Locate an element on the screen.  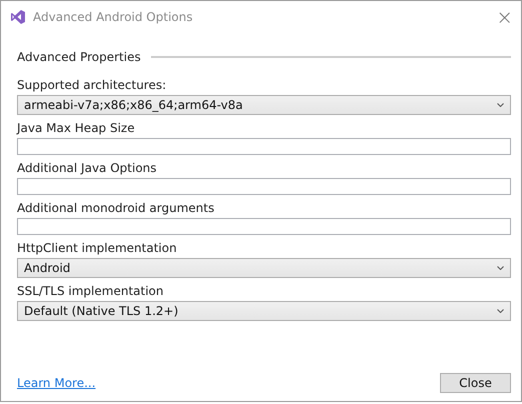
dropdown: Android is located at coordinates (264, 268).